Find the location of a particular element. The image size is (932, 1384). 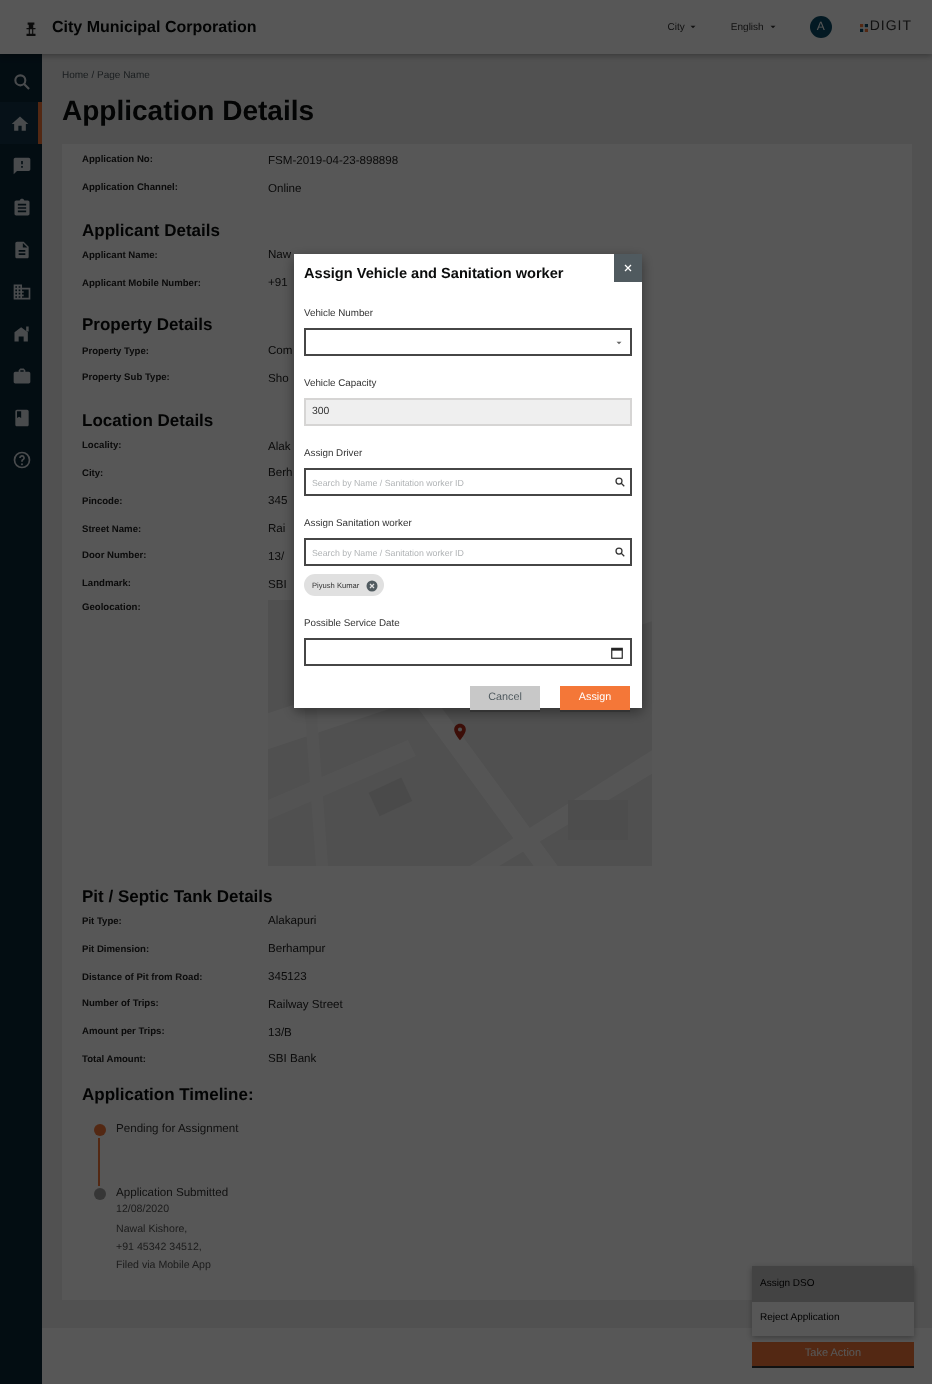

section-heading: Pit / Septic Tank Details is located at coordinates (177, 896).